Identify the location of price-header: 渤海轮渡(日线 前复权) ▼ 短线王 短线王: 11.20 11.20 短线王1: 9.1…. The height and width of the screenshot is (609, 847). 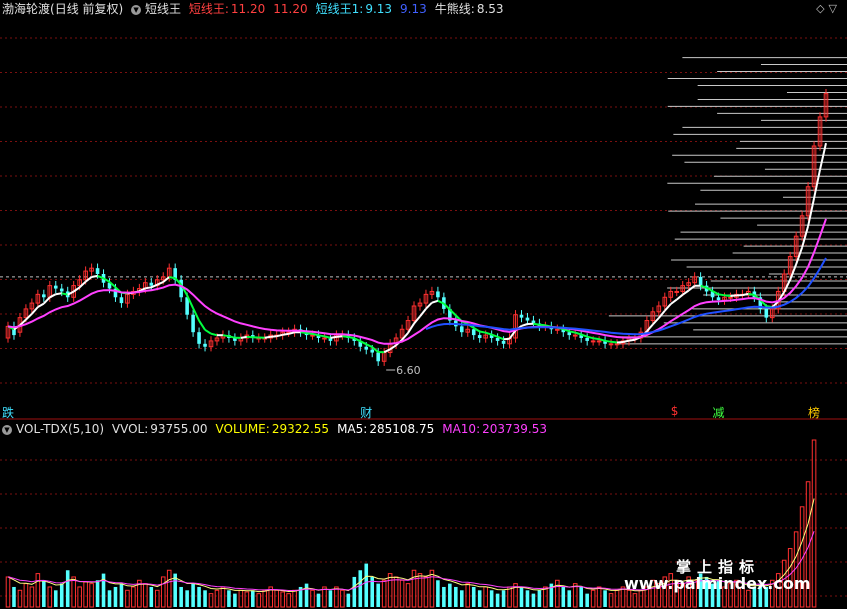
(259, 9).